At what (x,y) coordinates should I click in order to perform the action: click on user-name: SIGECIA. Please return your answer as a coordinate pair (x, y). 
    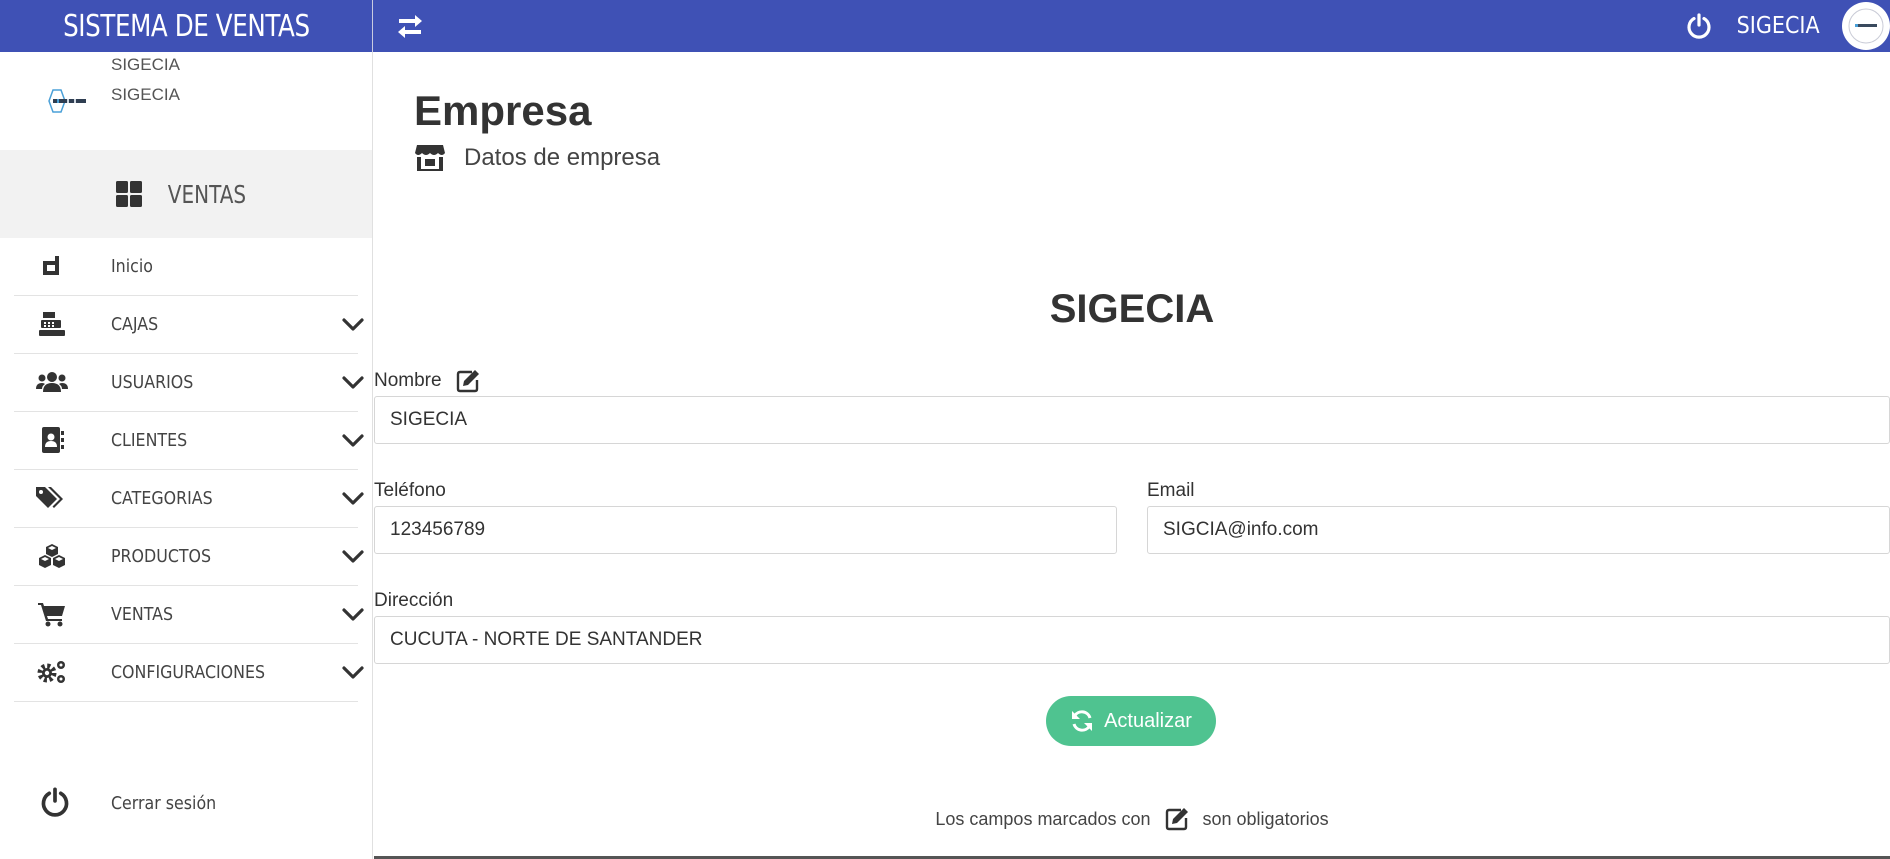
    Looking at the image, I should click on (1778, 26).